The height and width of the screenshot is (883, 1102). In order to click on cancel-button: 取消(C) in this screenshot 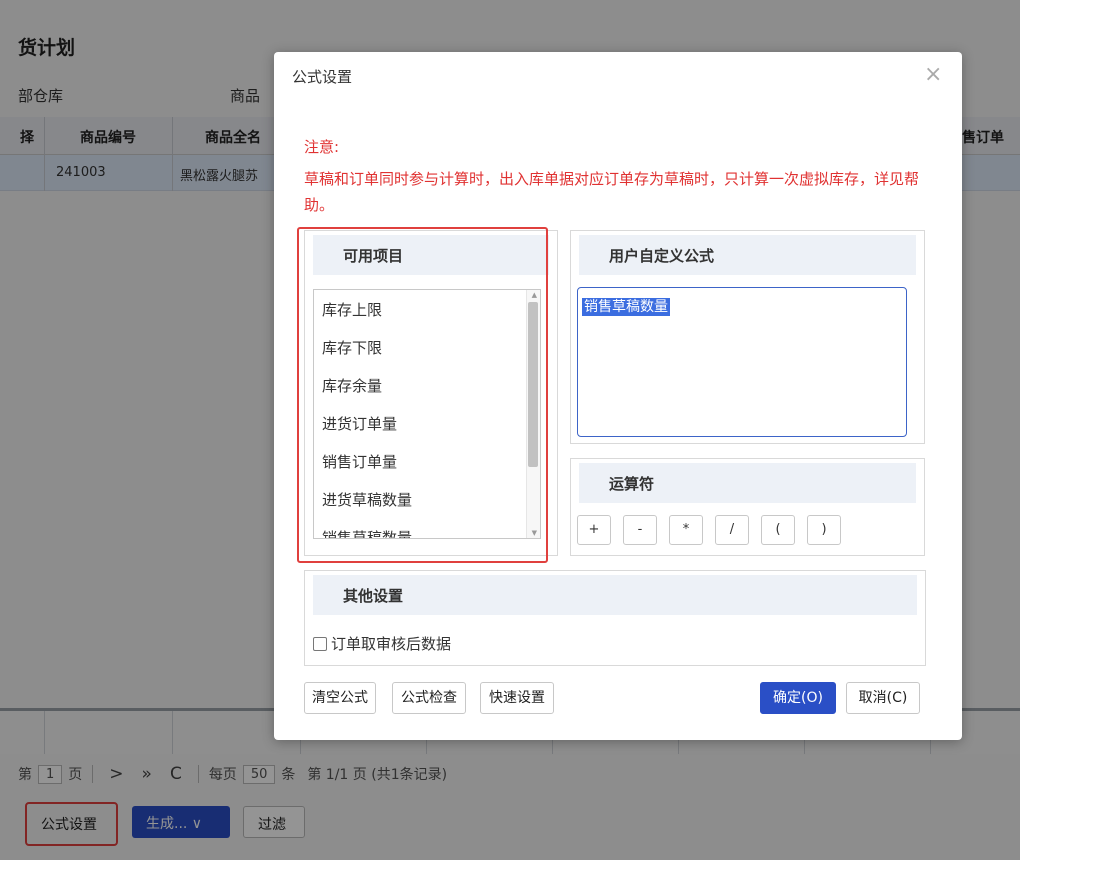, I will do `click(883, 698)`.